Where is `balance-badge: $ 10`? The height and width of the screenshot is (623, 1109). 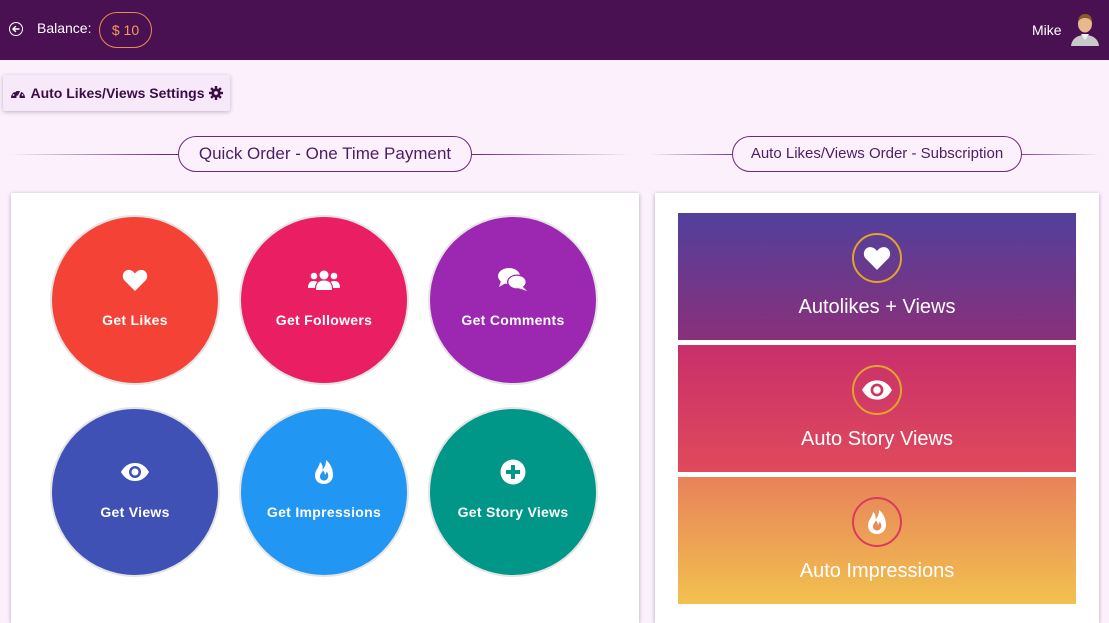
balance-badge: $ 10 is located at coordinates (125, 30).